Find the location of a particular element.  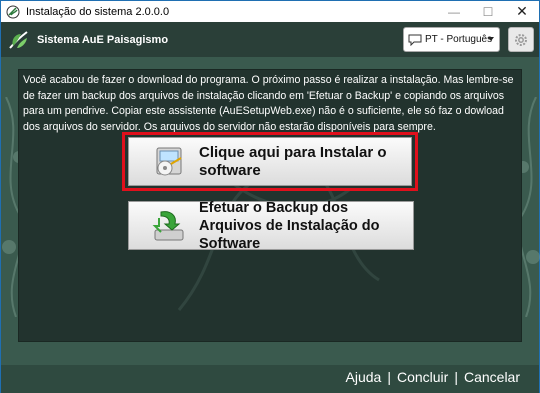

app-logo-icon is located at coordinates (13, 11).